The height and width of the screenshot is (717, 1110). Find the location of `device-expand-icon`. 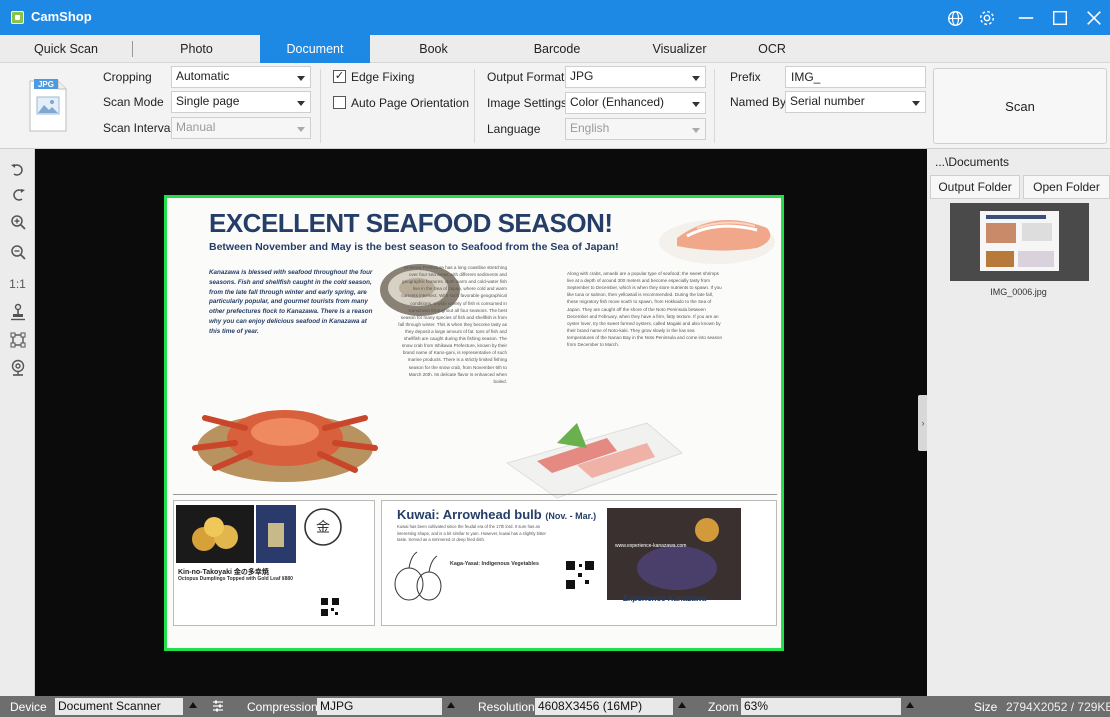

device-expand-icon is located at coordinates (193, 705).